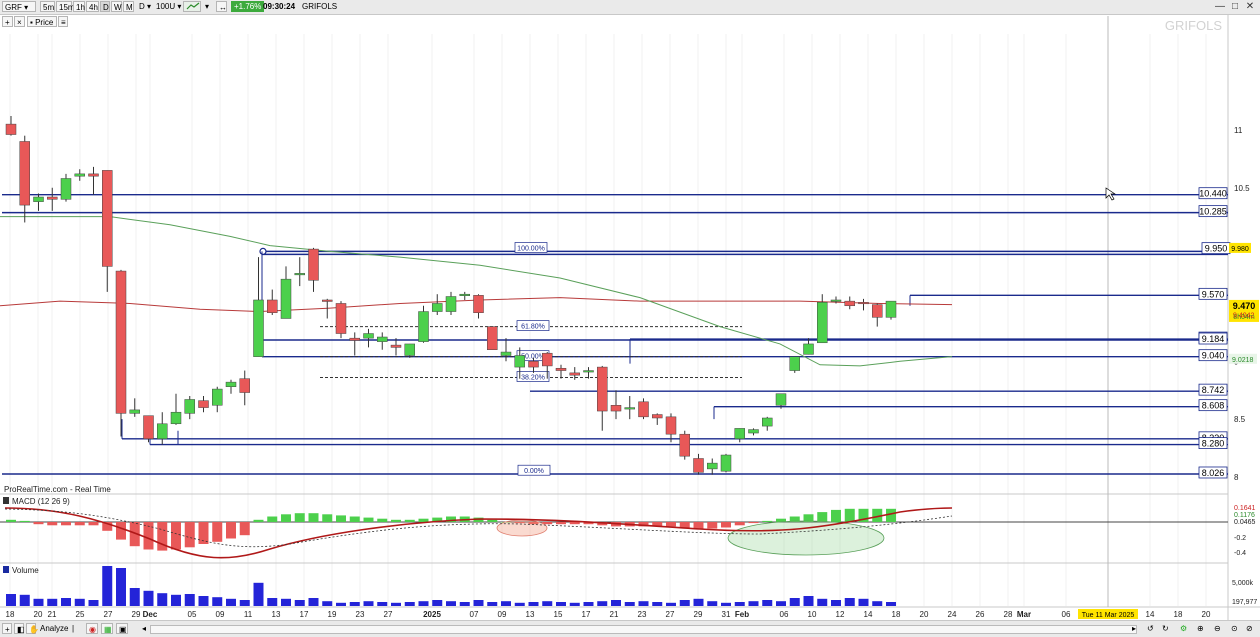 The image size is (1260, 637). I want to click on zoom-reset-icon: ⊘, so click(1250, 628).